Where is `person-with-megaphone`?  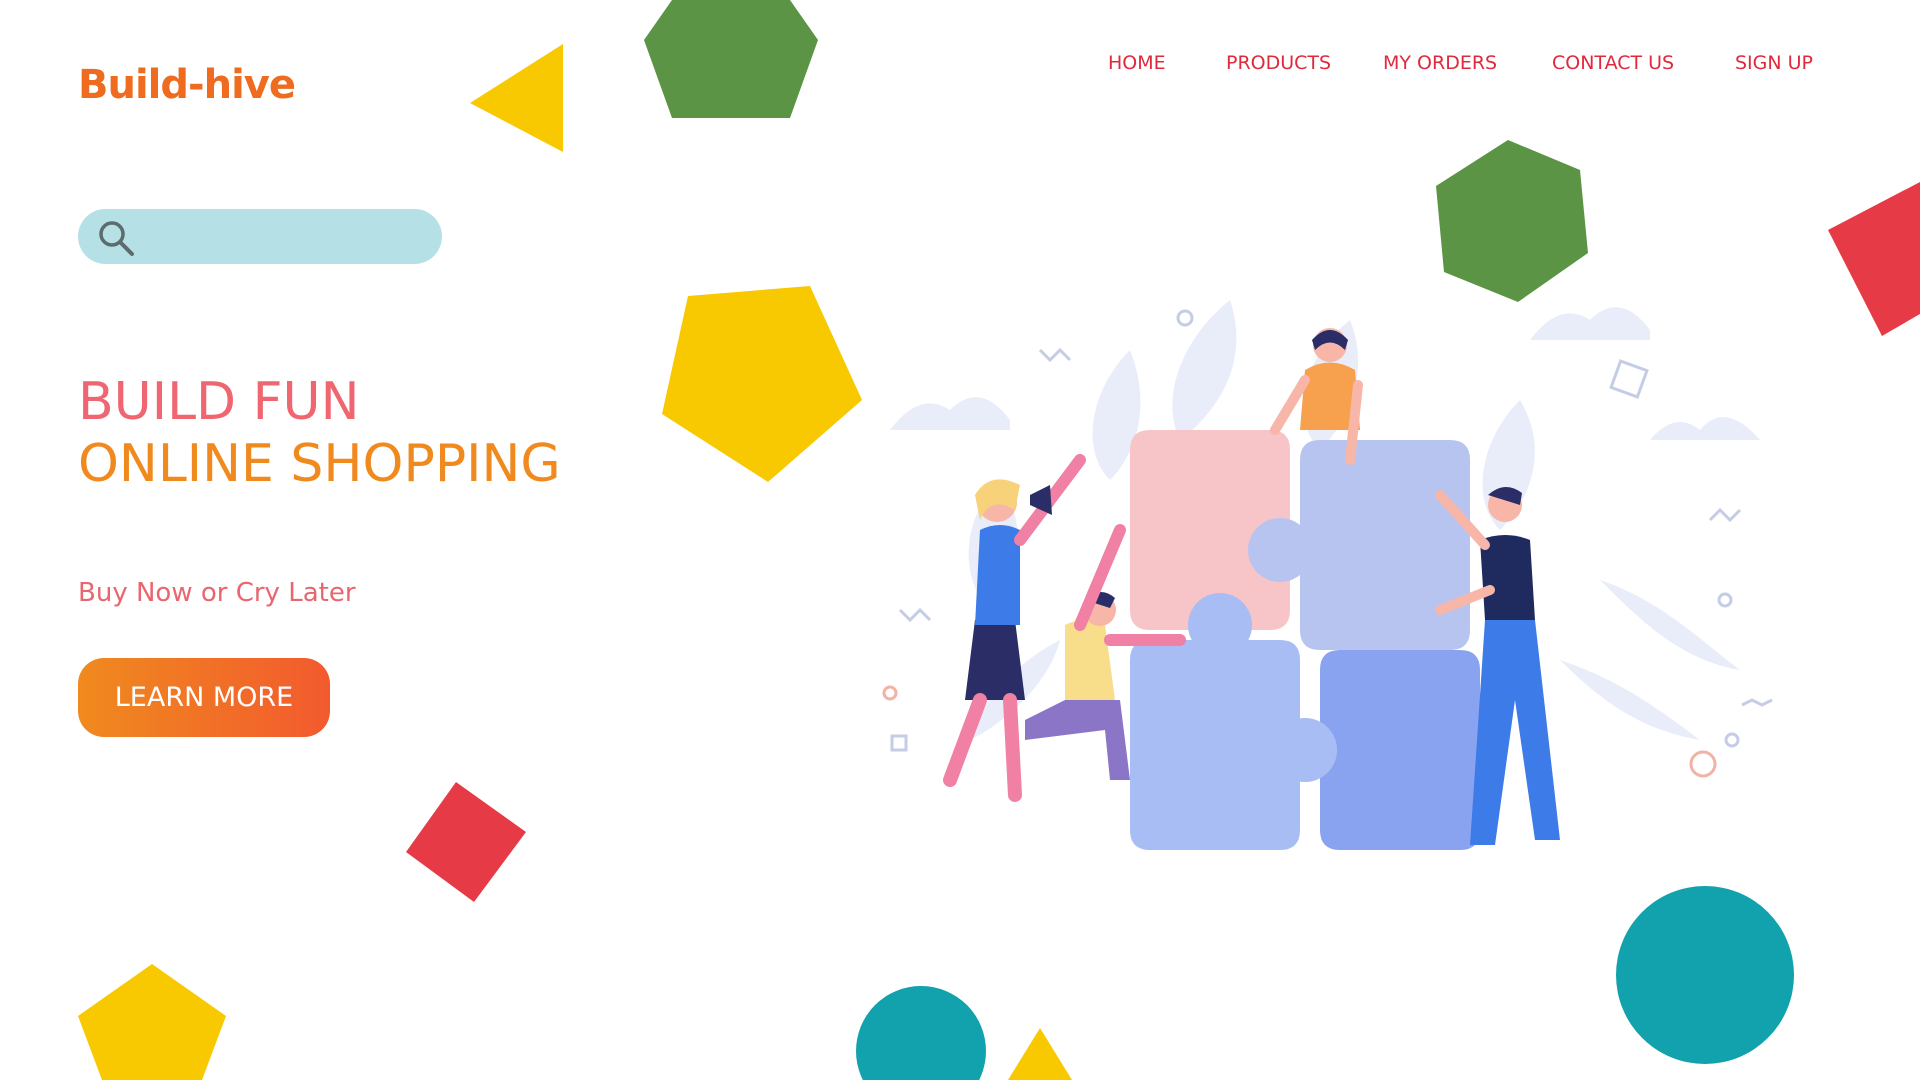
person-with-megaphone is located at coordinates (1014, 628).